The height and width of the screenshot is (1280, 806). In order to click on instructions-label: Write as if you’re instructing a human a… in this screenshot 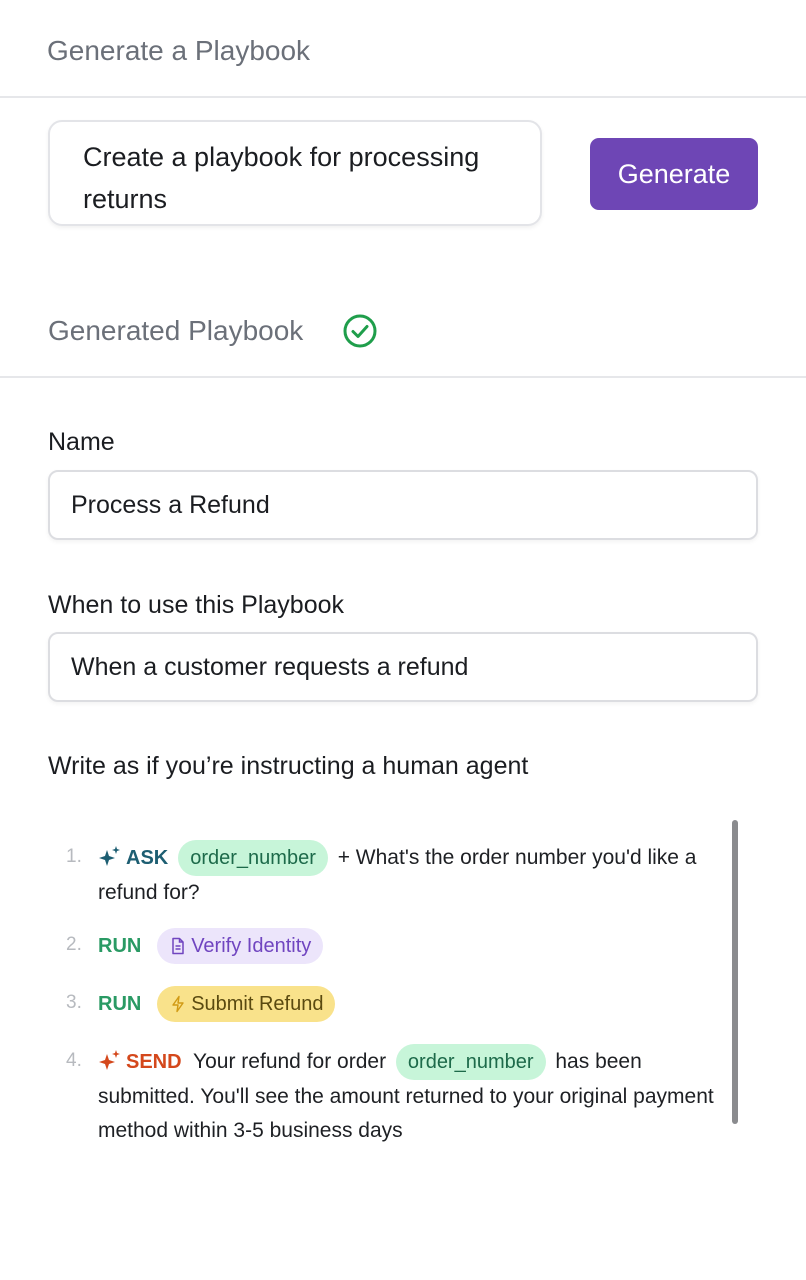, I will do `click(288, 766)`.